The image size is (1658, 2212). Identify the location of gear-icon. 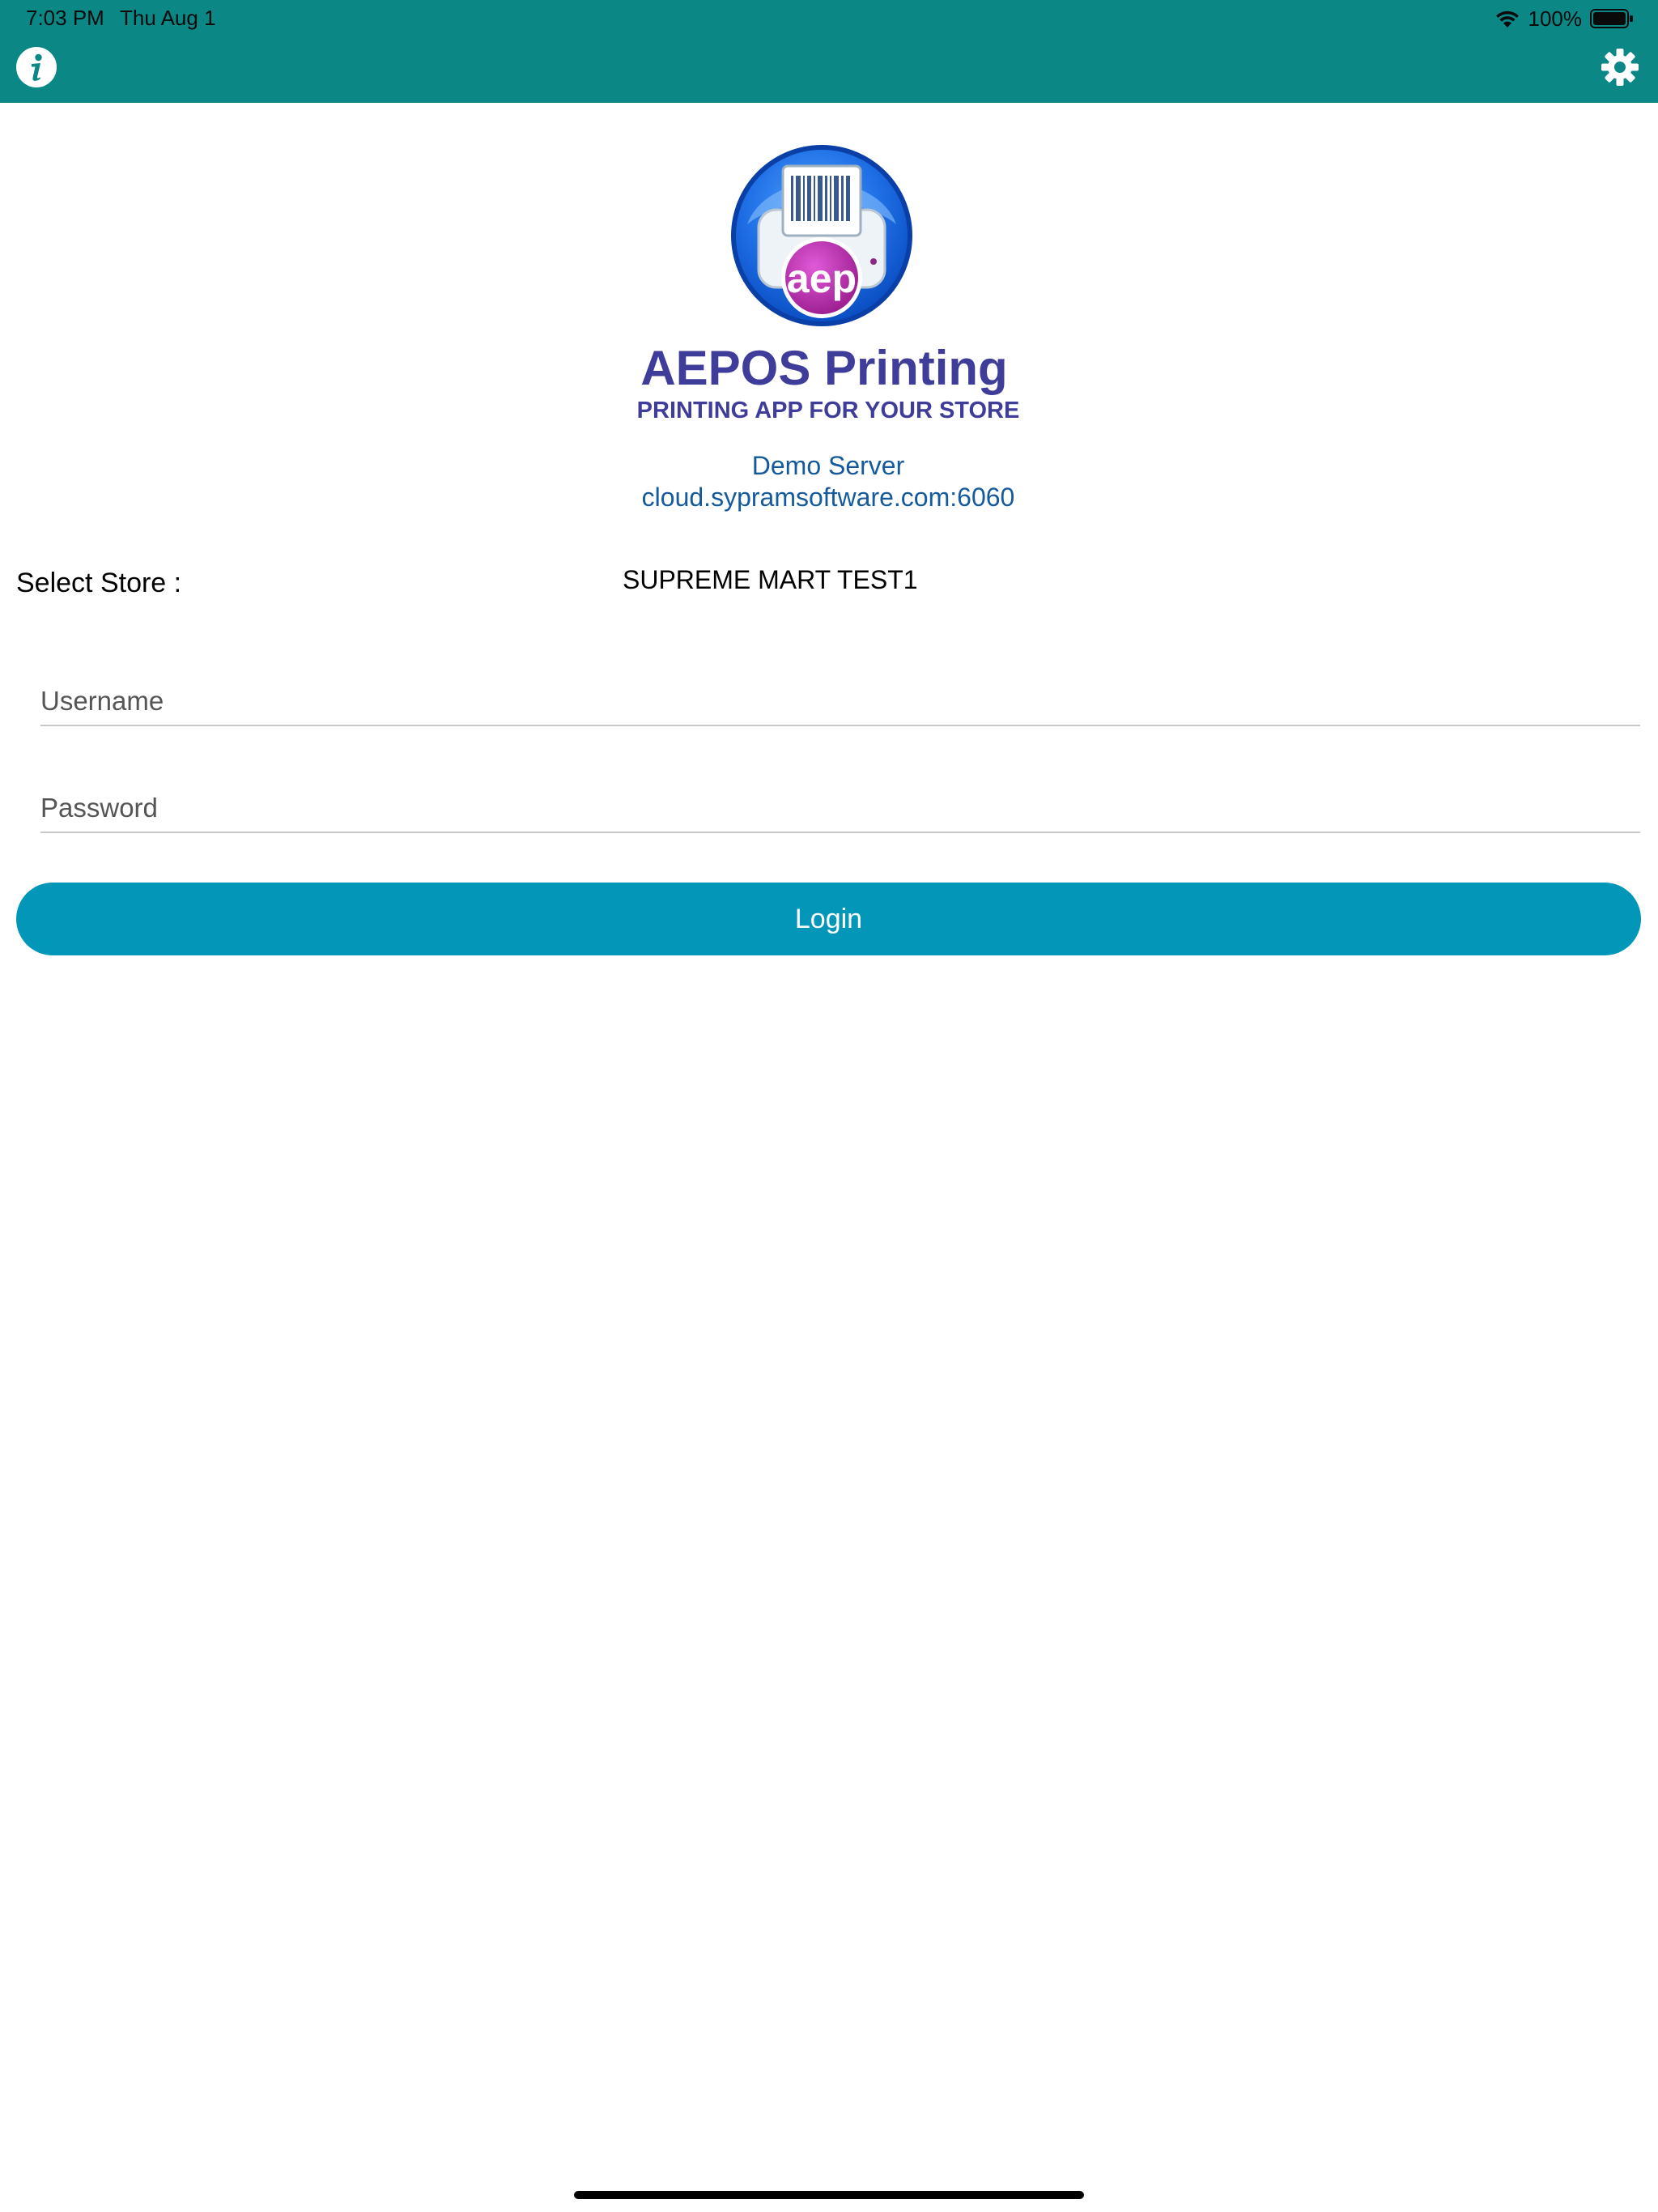
(1620, 67).